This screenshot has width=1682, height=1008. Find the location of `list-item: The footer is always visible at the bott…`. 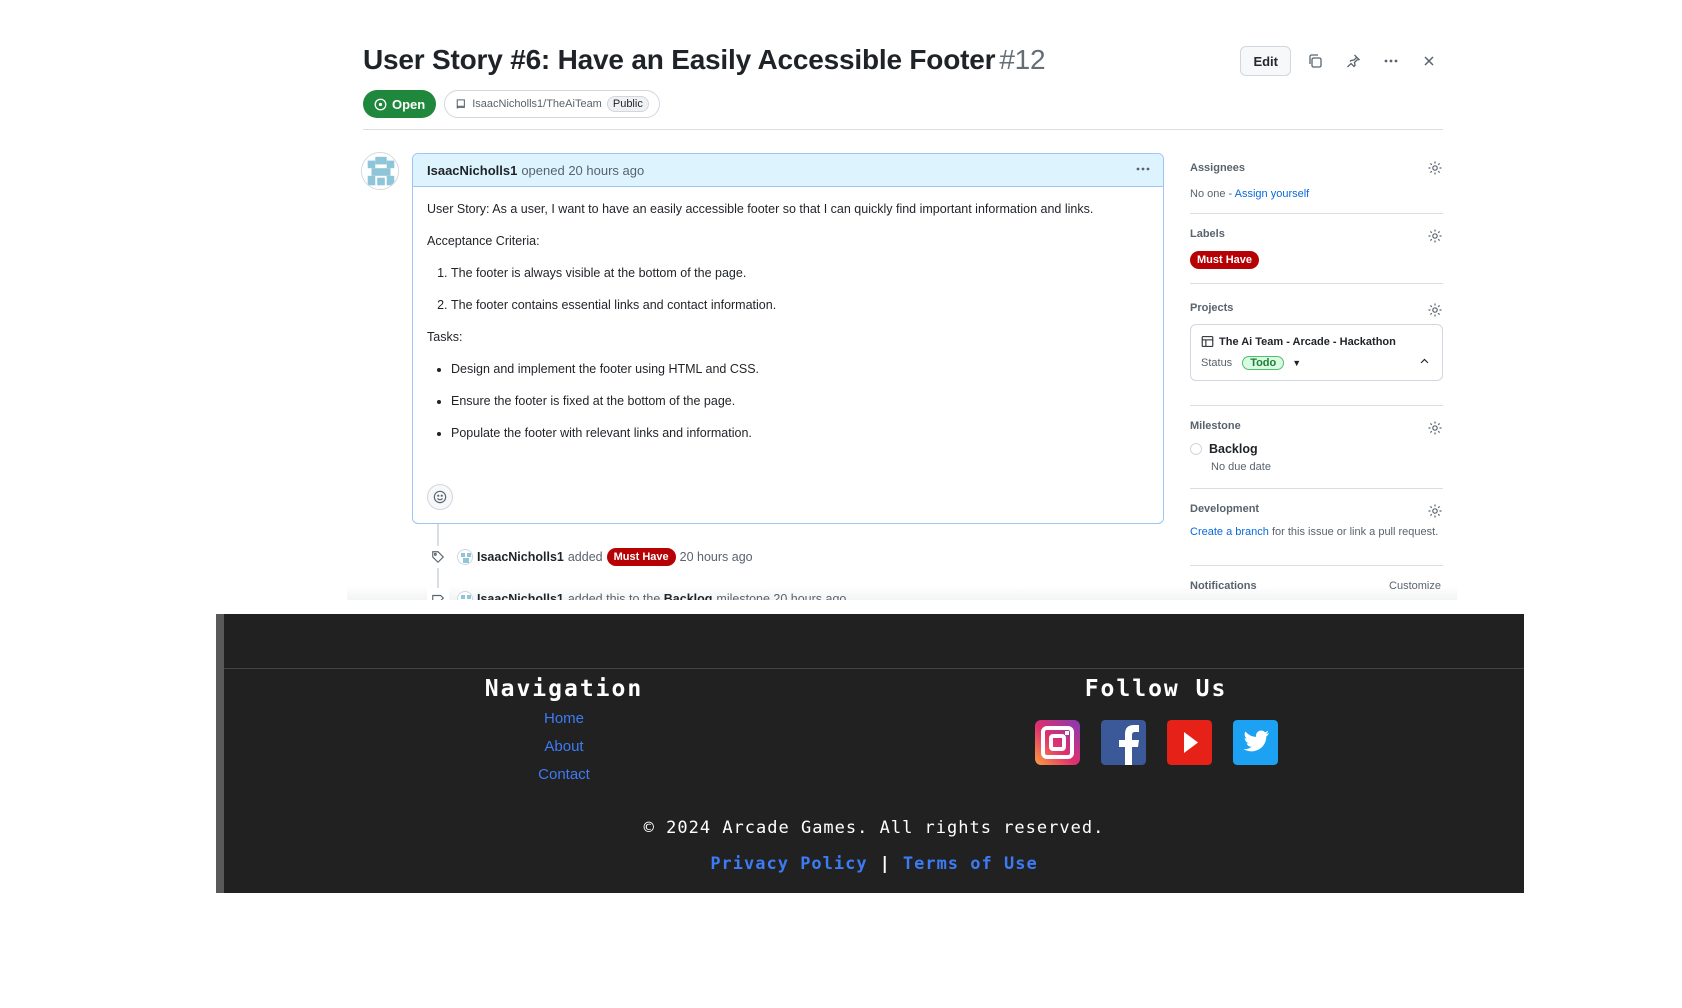

list-item: The footer is always visible at the bott… is located at coordinates (800, 273).